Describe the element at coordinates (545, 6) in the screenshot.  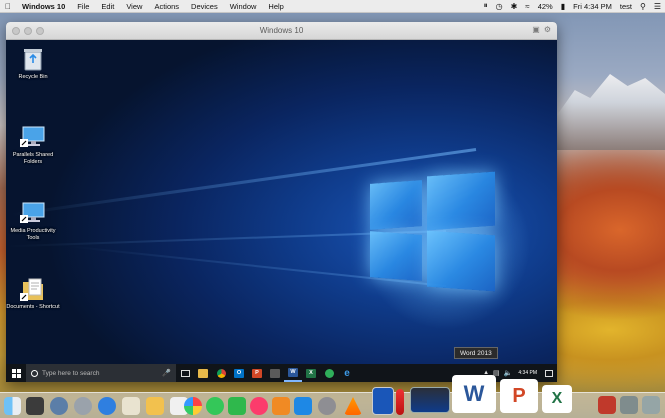
I see `battery-percentage: 42%` at that location.